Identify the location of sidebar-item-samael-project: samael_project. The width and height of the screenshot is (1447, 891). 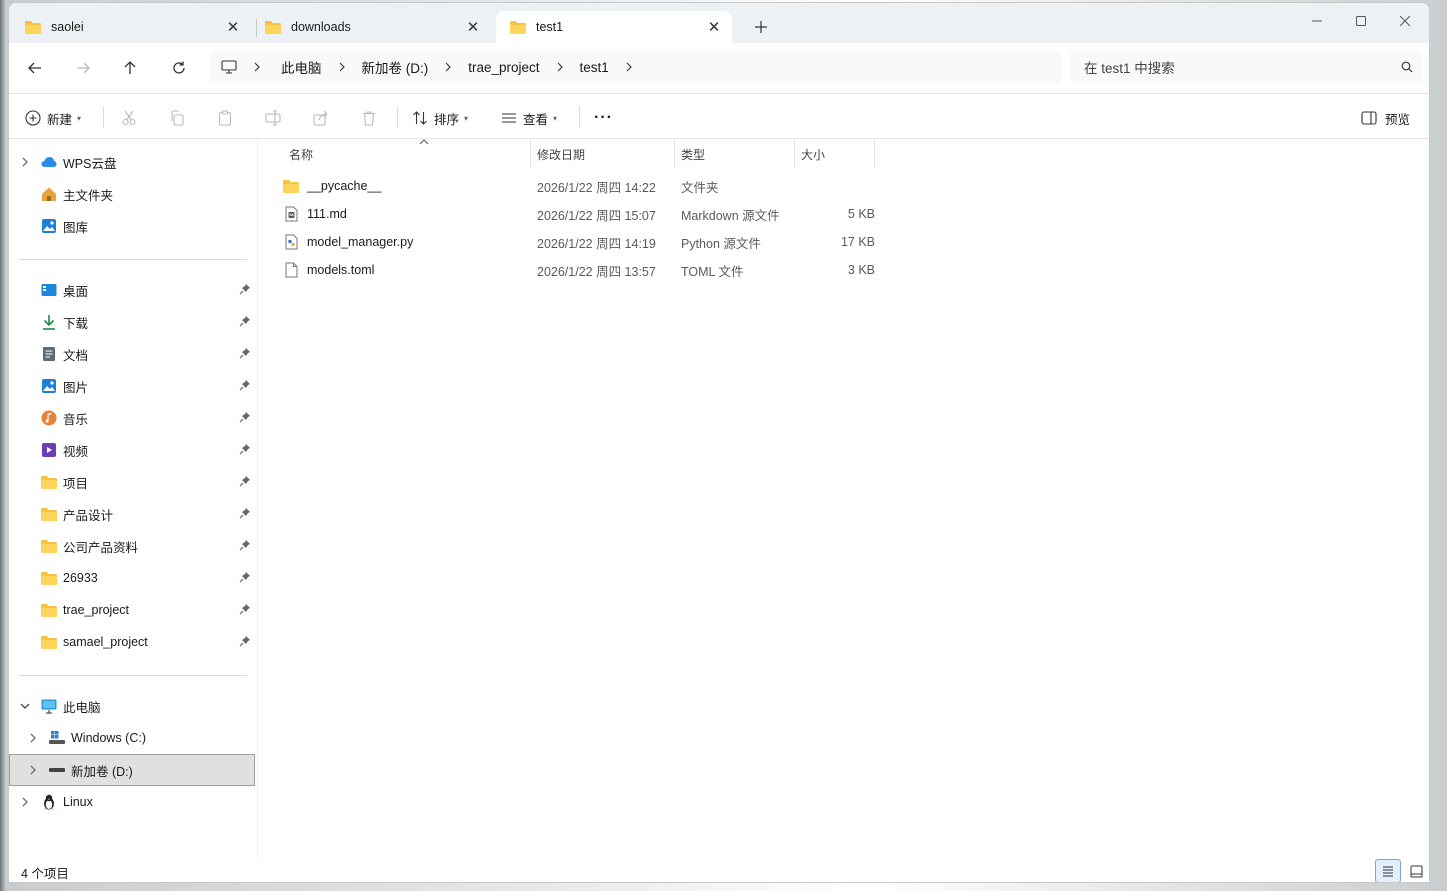
(132, 642).